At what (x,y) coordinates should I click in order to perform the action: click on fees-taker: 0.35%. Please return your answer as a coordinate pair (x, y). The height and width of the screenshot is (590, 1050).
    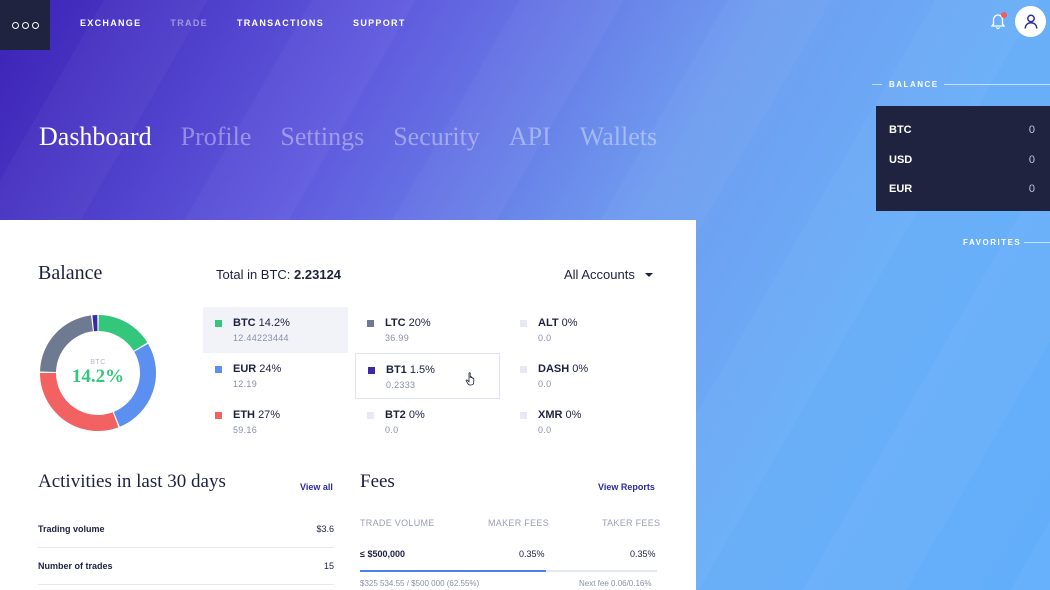
    Looking at the image, I should click on (643, 554).